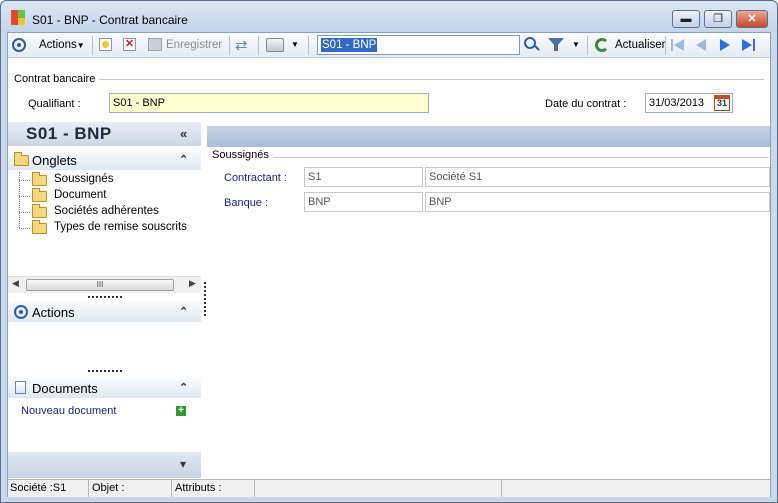  I want to click on status-panel, so click(379, 488).